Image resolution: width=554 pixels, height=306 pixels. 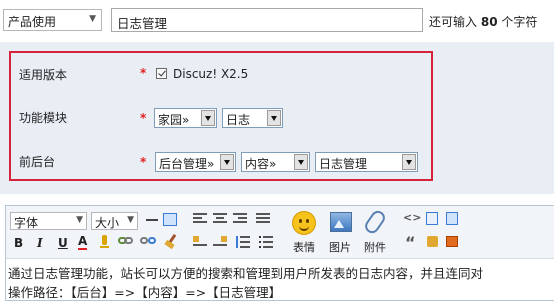 I want to click on module-select-secondary-value: 日志, so click(x=238, y=120).